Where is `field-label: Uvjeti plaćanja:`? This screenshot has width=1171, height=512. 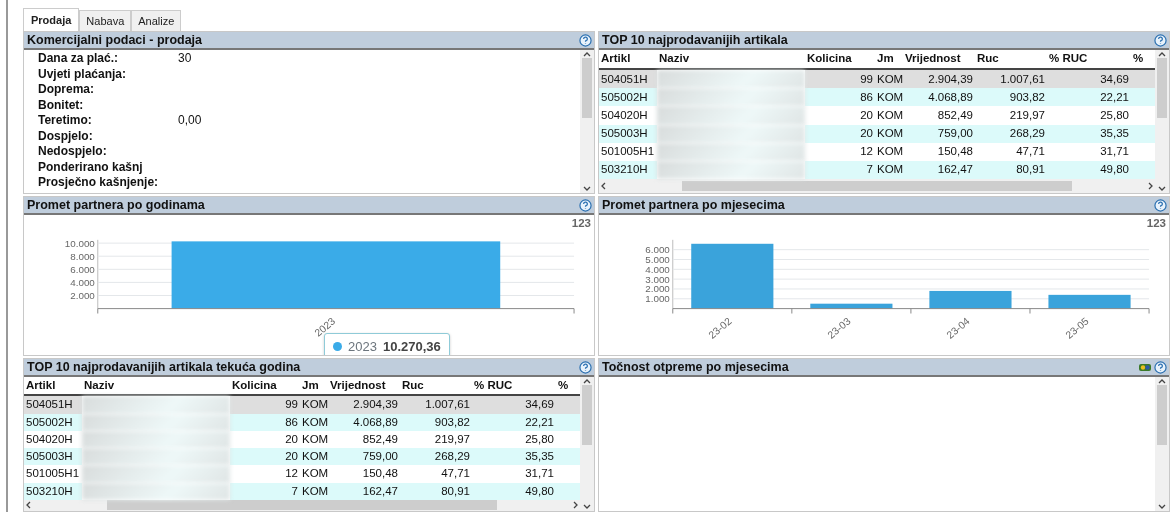
field-label: Uvjeti plaćanja: is located at coordinates (83, 74).